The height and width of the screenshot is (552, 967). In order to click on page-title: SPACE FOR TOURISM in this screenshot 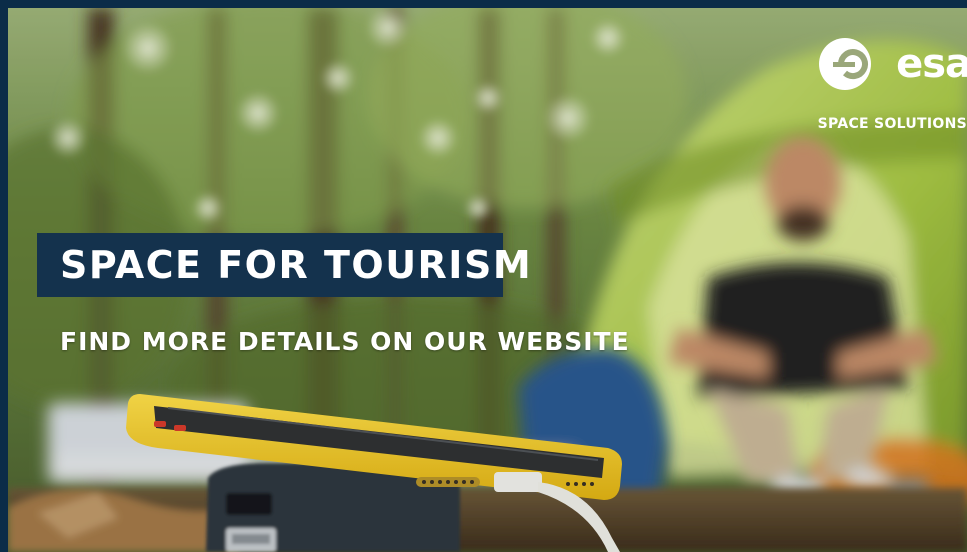, I will do `click(296, 265)`.